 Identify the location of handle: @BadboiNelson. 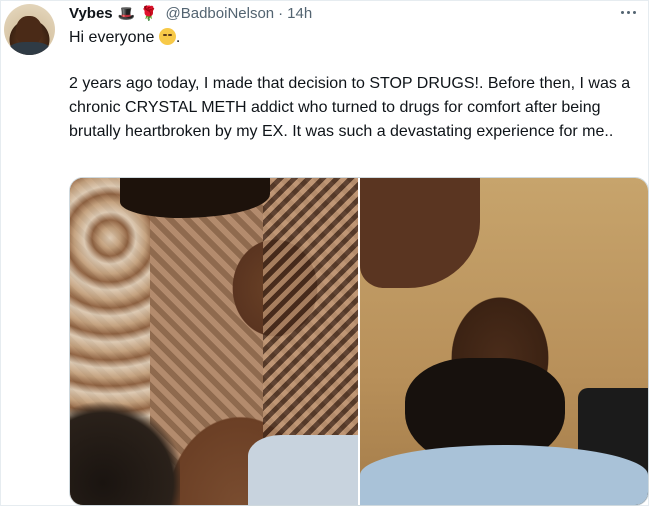
(220, 13).